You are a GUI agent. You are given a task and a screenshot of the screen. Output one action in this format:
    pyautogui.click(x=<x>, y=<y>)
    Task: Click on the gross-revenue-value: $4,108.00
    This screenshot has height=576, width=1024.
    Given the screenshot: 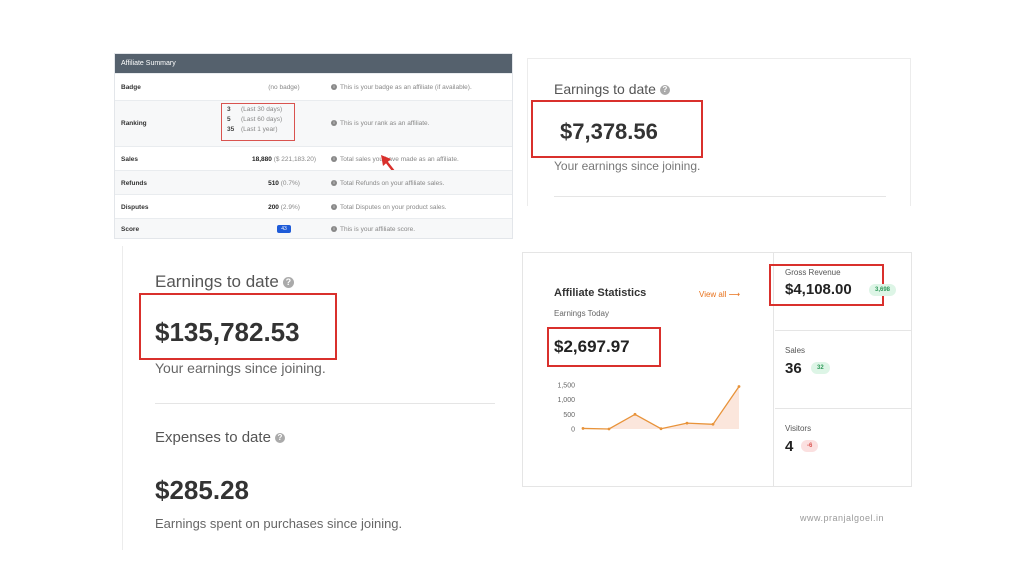 What is the action you would take?
    pyautogui.click(x=818, y=289)
    